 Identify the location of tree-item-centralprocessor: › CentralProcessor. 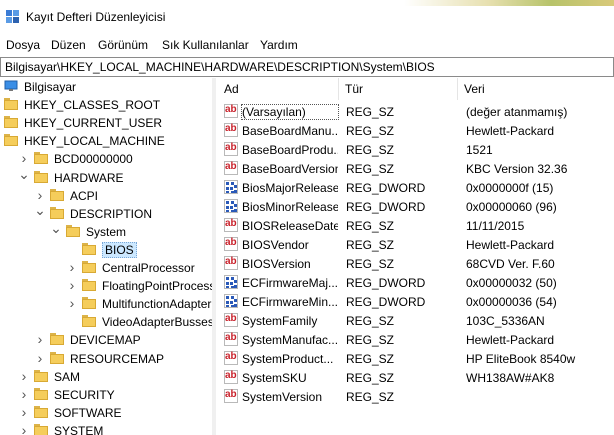
(106, 268).